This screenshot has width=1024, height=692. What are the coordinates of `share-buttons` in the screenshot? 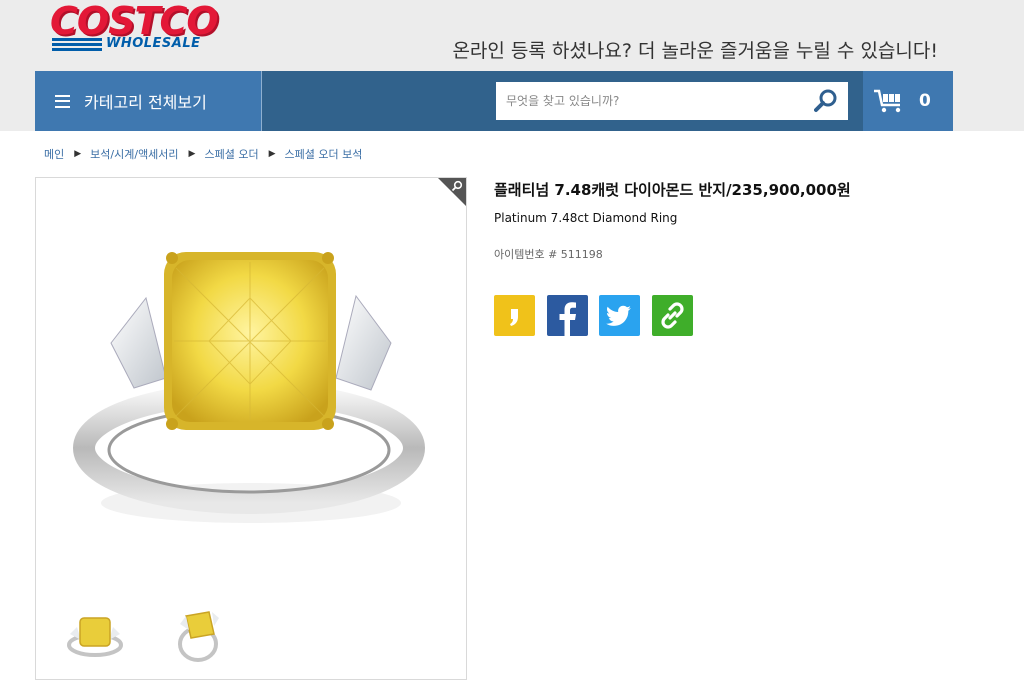 It's located at (599, 315).